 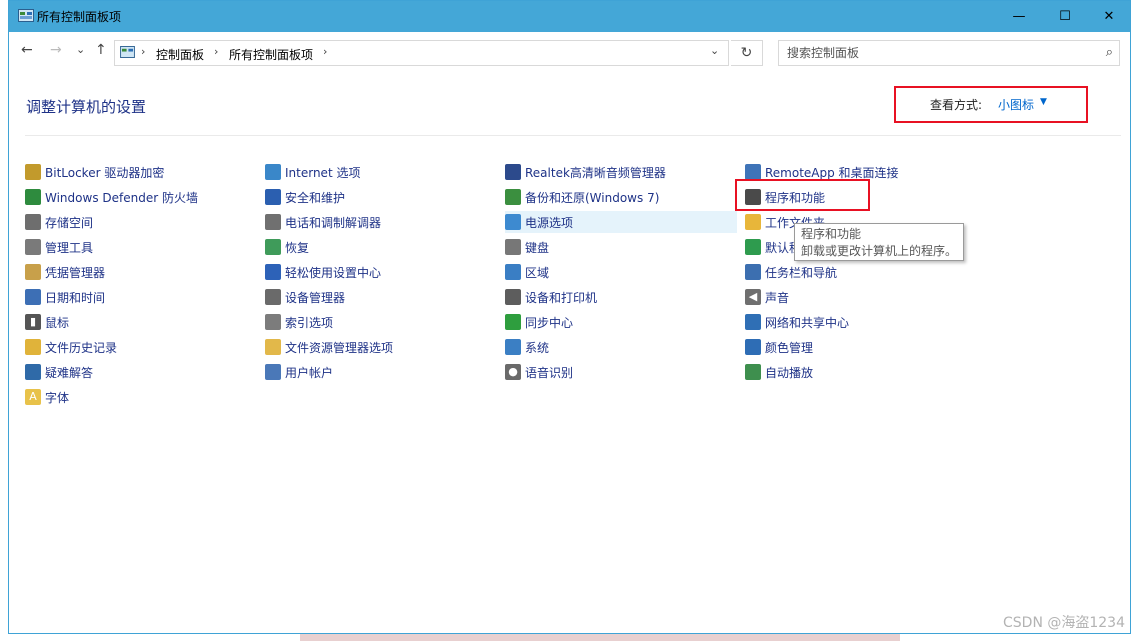 What do you see at coordinates (273, 247) in the screenshot?
I see `recovery-icon` at bounding box center [273, 247].